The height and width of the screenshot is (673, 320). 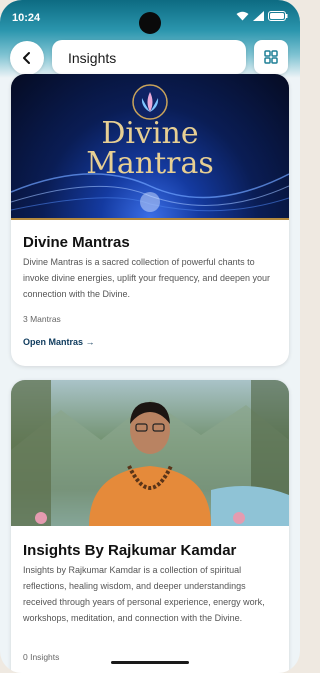 What do you see at coordinates (258, 16) in the screenshot?
I see `signal-icon` at bounding box center [258, 16].